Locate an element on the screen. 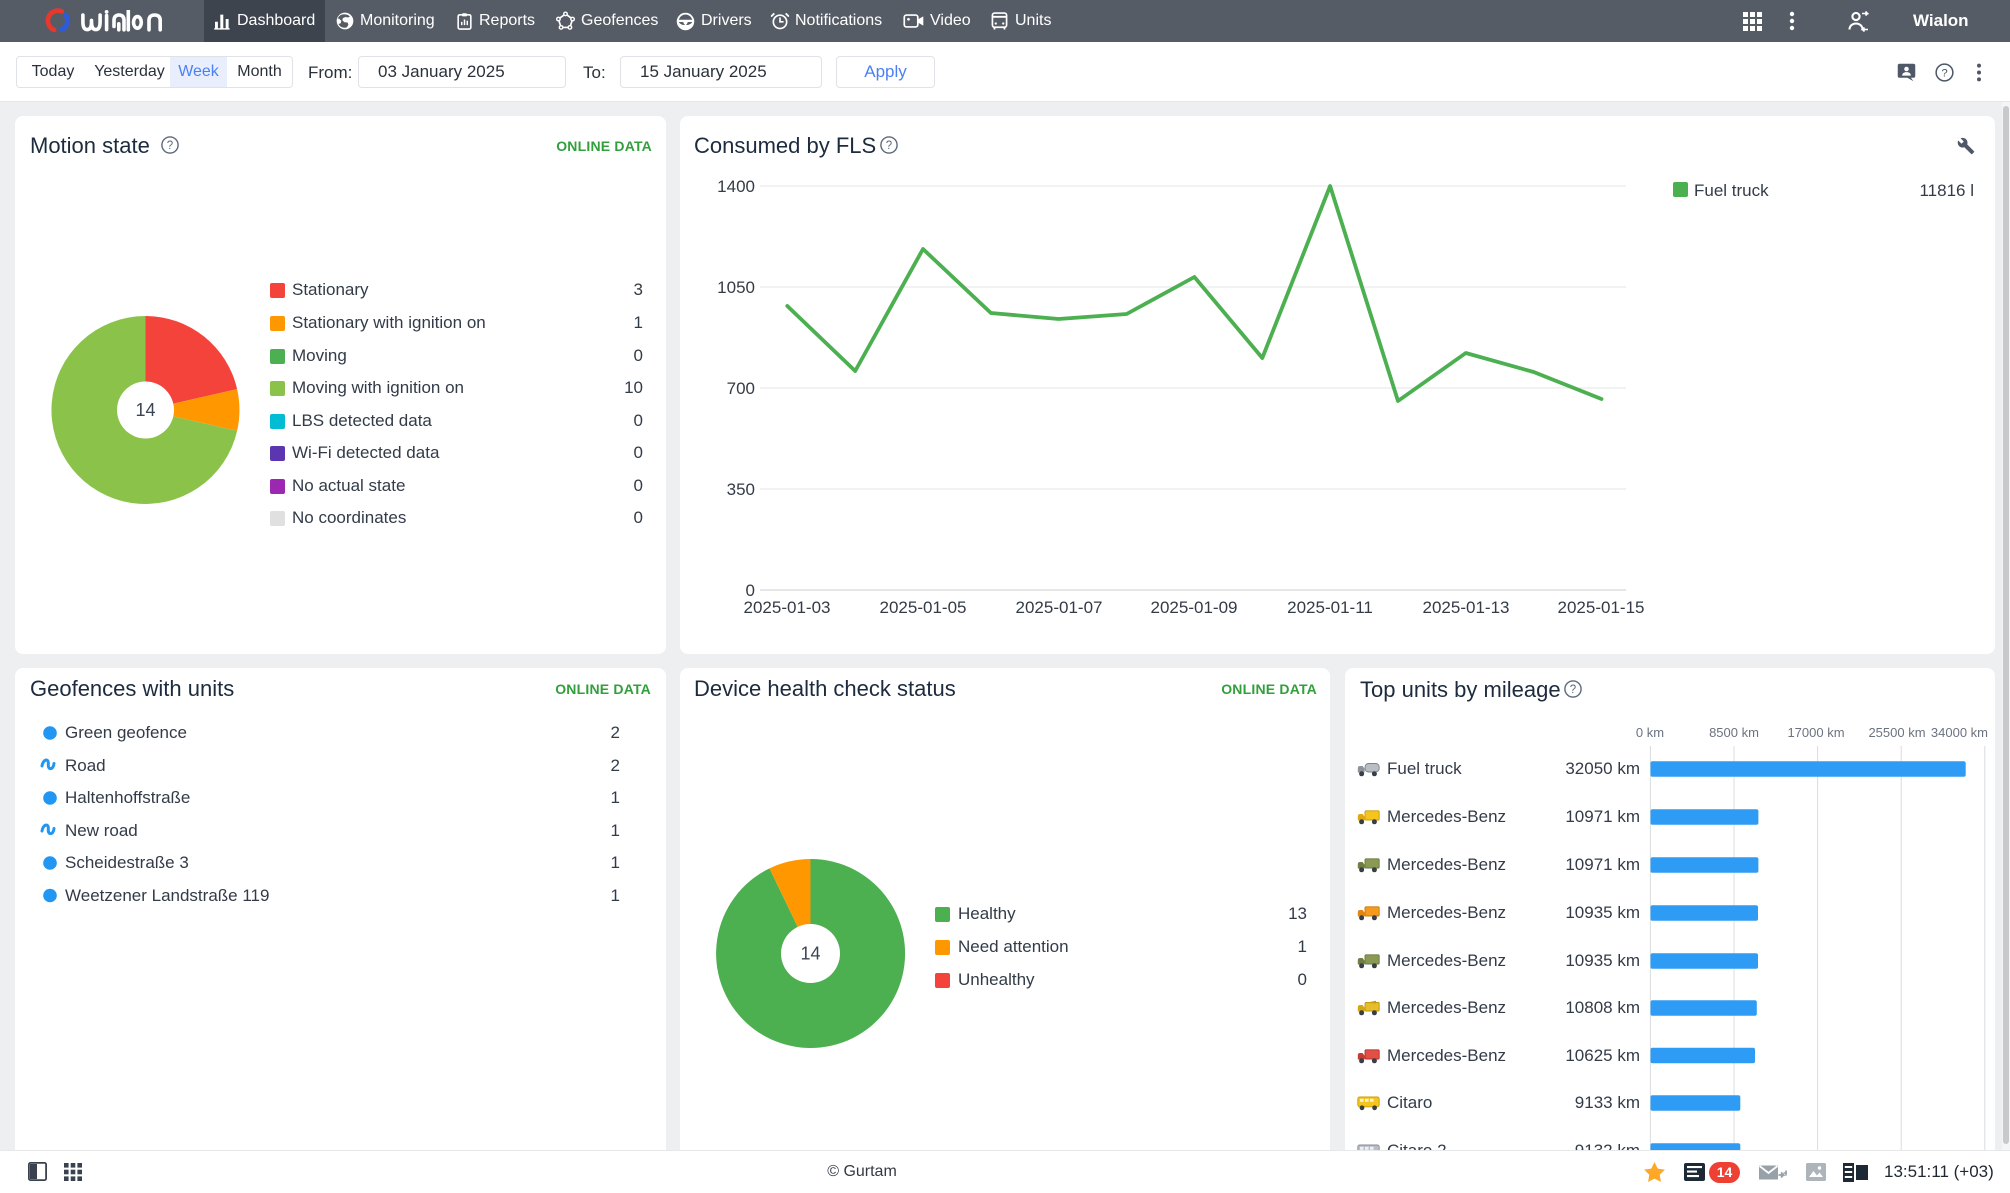 Image resolution: width=2010 pixels, height=1193 pixels. svg-text: Fuel truck is located at coordinates (1731, 190).